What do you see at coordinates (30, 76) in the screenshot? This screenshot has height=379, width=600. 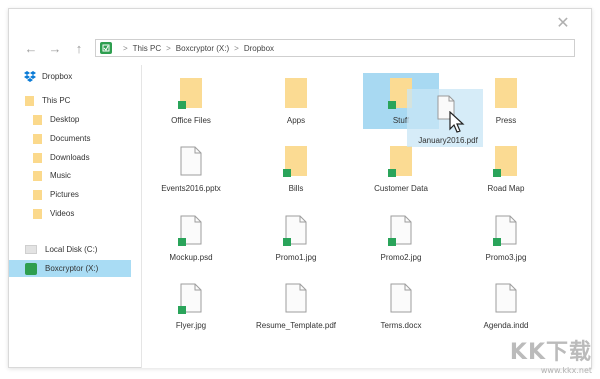 I see `dropbox-icon` at bounding box center [30, 76].